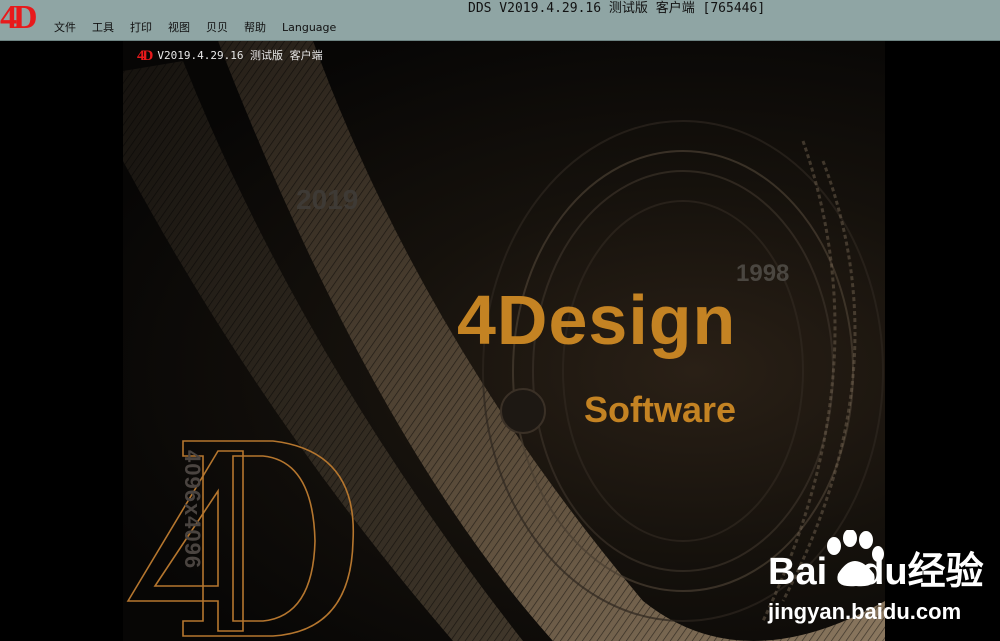 Image resolution: width=1000 pixels, height=641 pixels. I want to click on year-2019: 2019, so click(327, 199).